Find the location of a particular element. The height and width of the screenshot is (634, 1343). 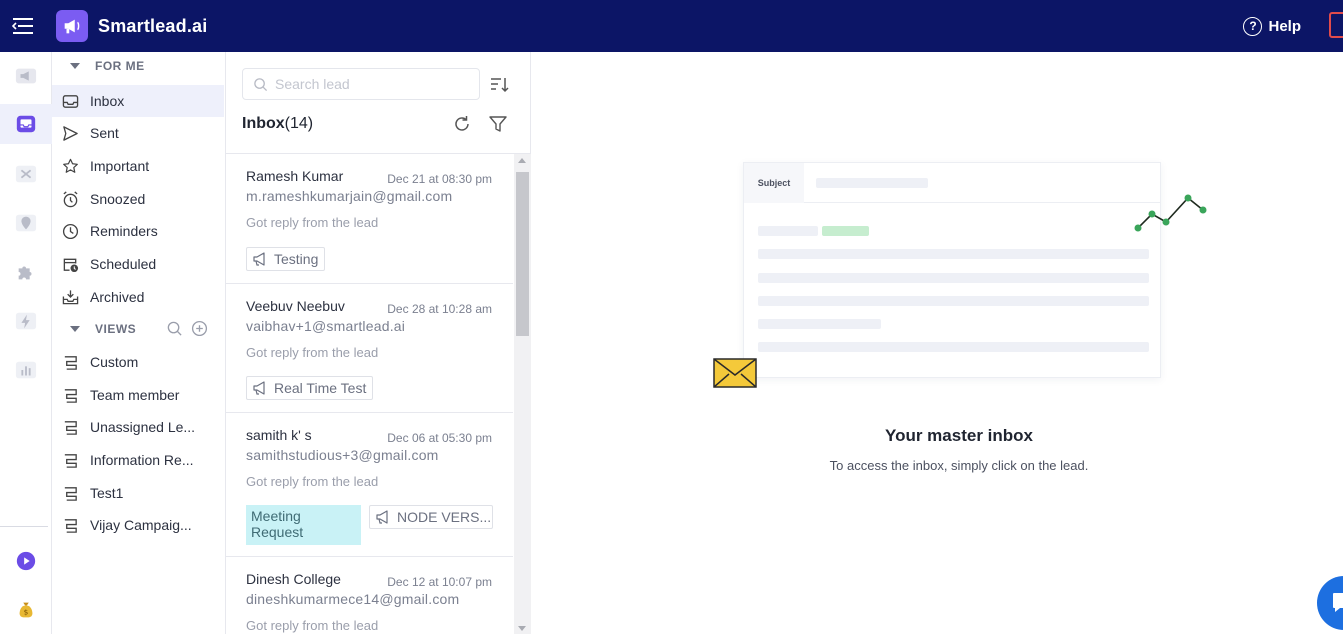

lead-email: vaibhav+1@smartlead.ai is located at coordinates (326, 326).